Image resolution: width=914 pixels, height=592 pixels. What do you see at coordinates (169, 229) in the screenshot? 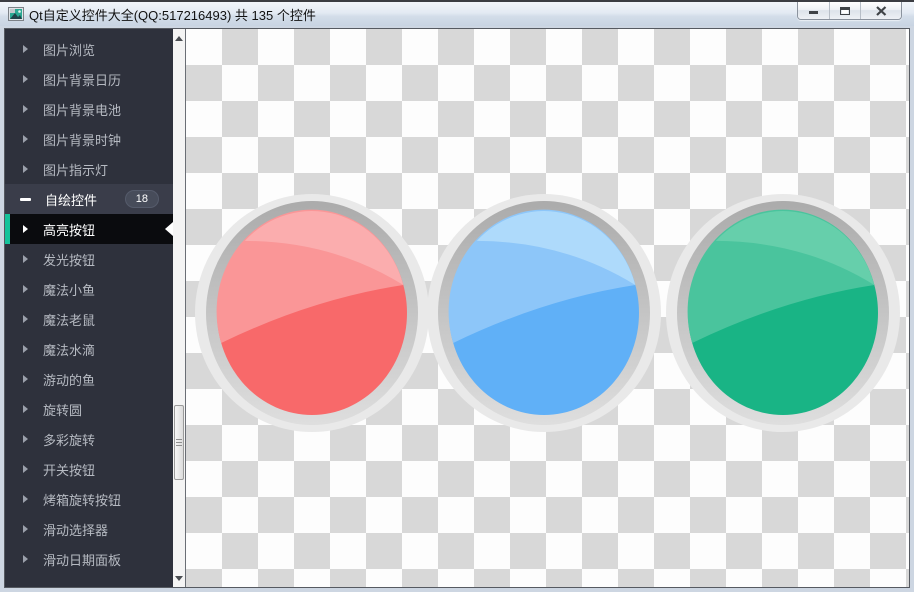
I see `selected-marker-icon` at bounding box center [169, 229].